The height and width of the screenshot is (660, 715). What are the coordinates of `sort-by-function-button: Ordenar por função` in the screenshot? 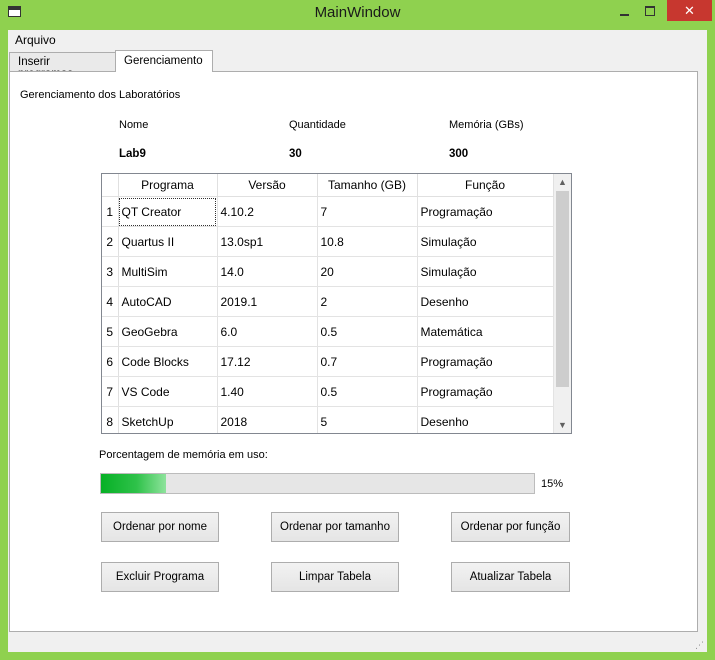 It's located at (510, 527).